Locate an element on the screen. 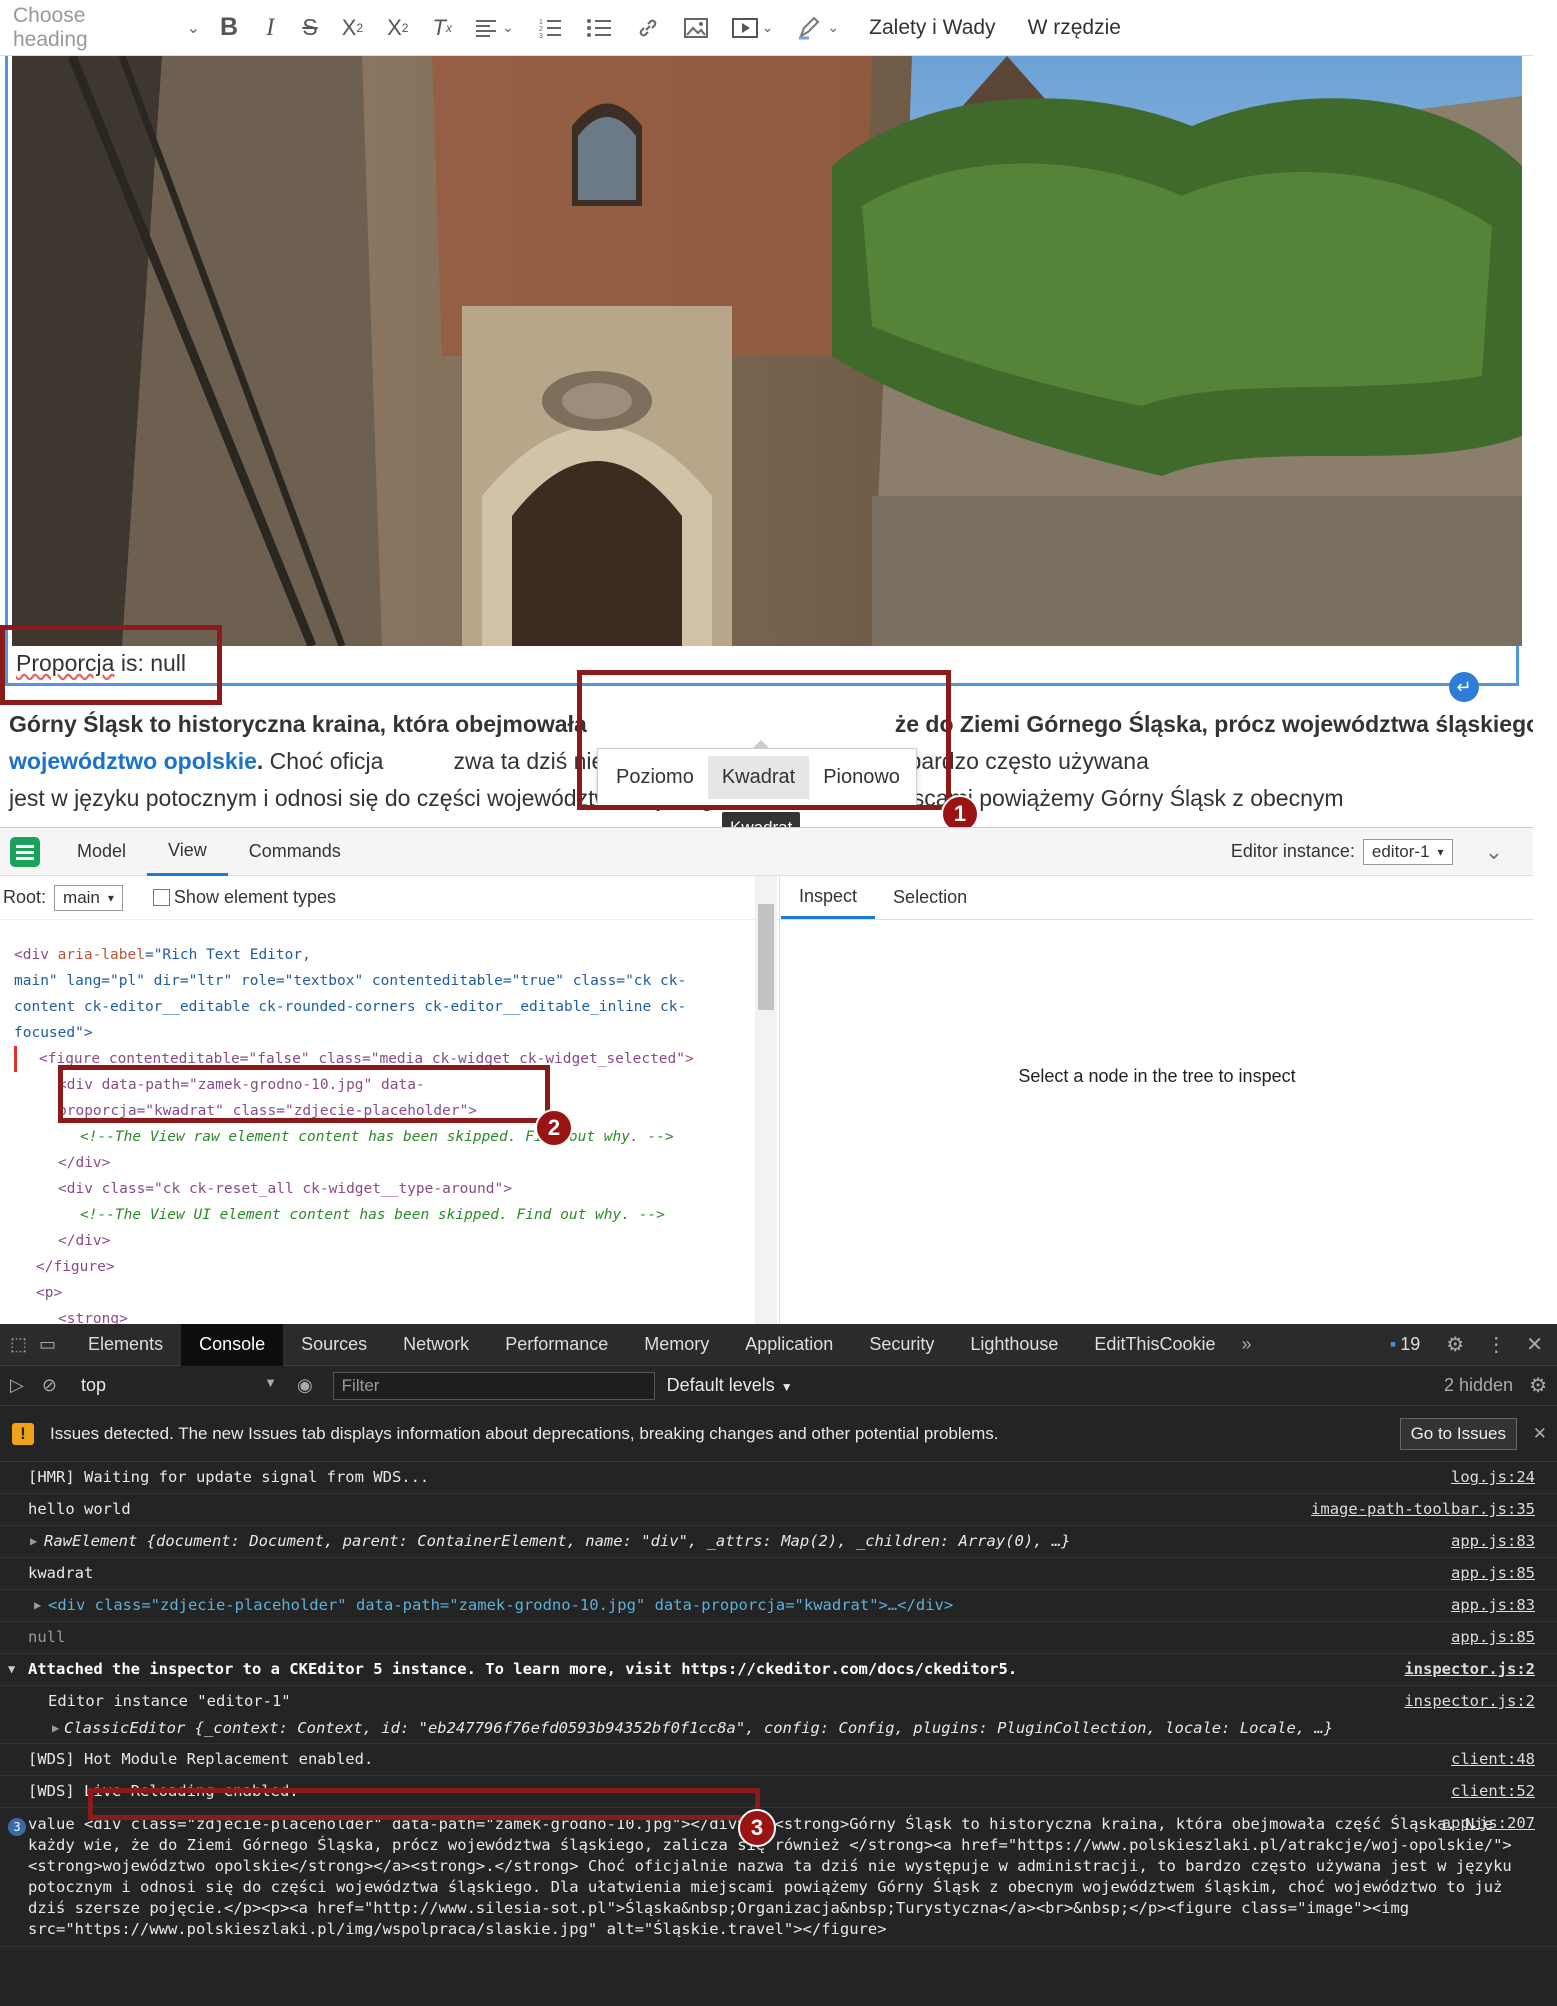 This screenshot has width=1557, height=2006. media-button: ⌄ is located at coordinates (752, 28).